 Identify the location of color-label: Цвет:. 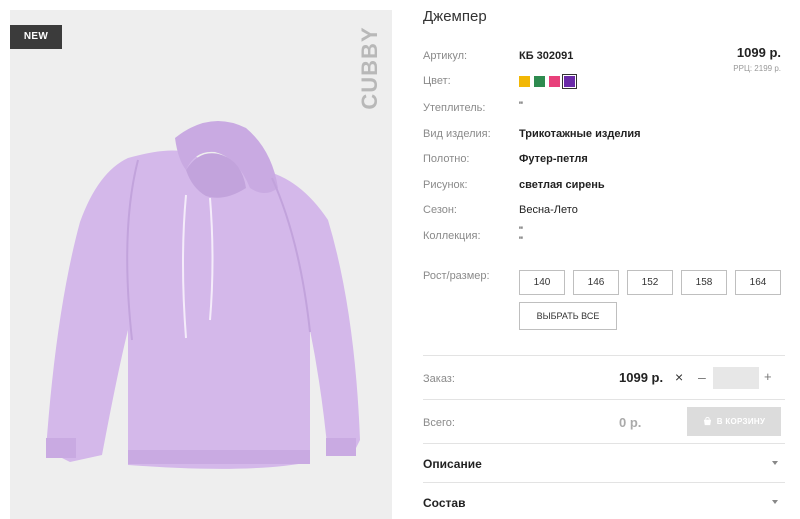
(437, 81).